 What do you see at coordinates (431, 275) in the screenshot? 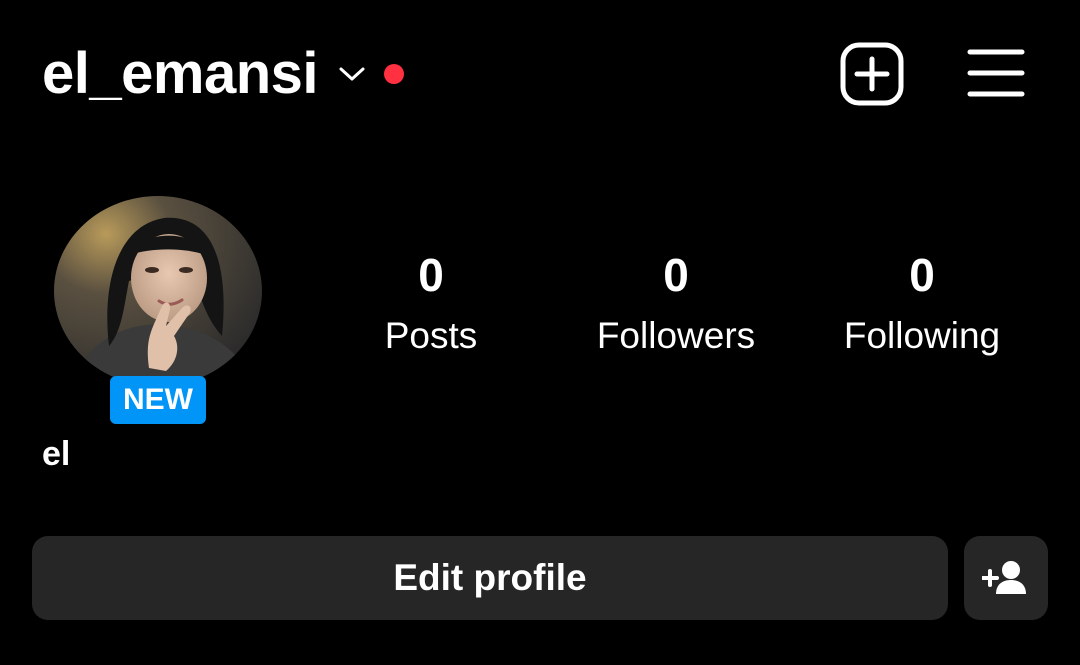
I see `posts-count: 0` at bounding box center [431, 275].